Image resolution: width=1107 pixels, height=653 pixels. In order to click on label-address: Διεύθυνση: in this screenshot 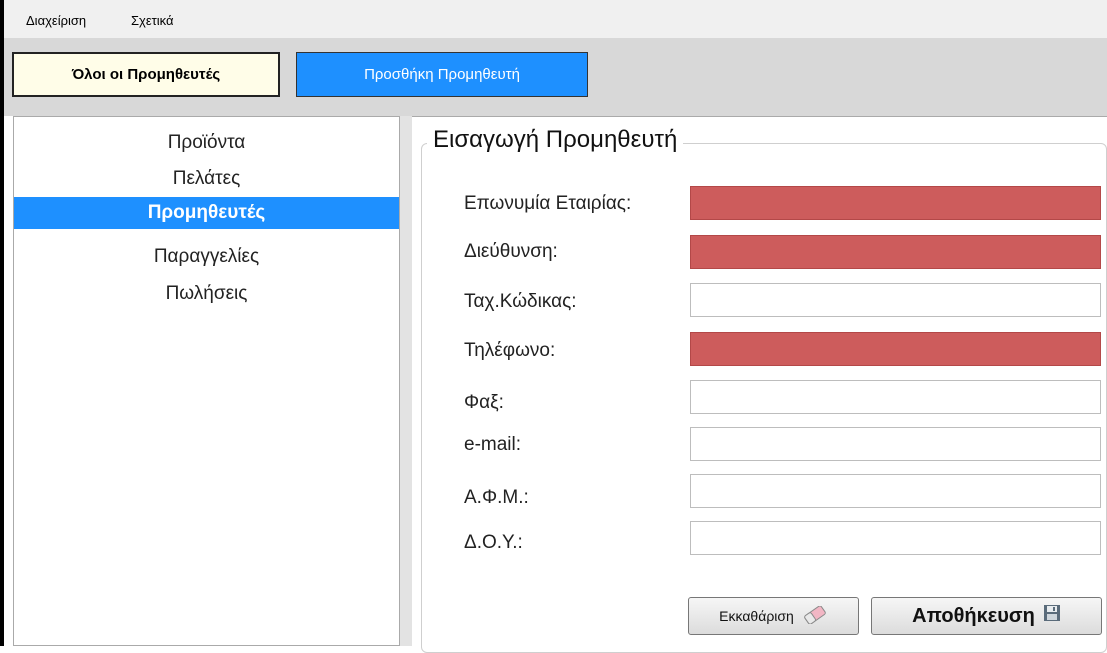, I will do `click(511, 251)`.